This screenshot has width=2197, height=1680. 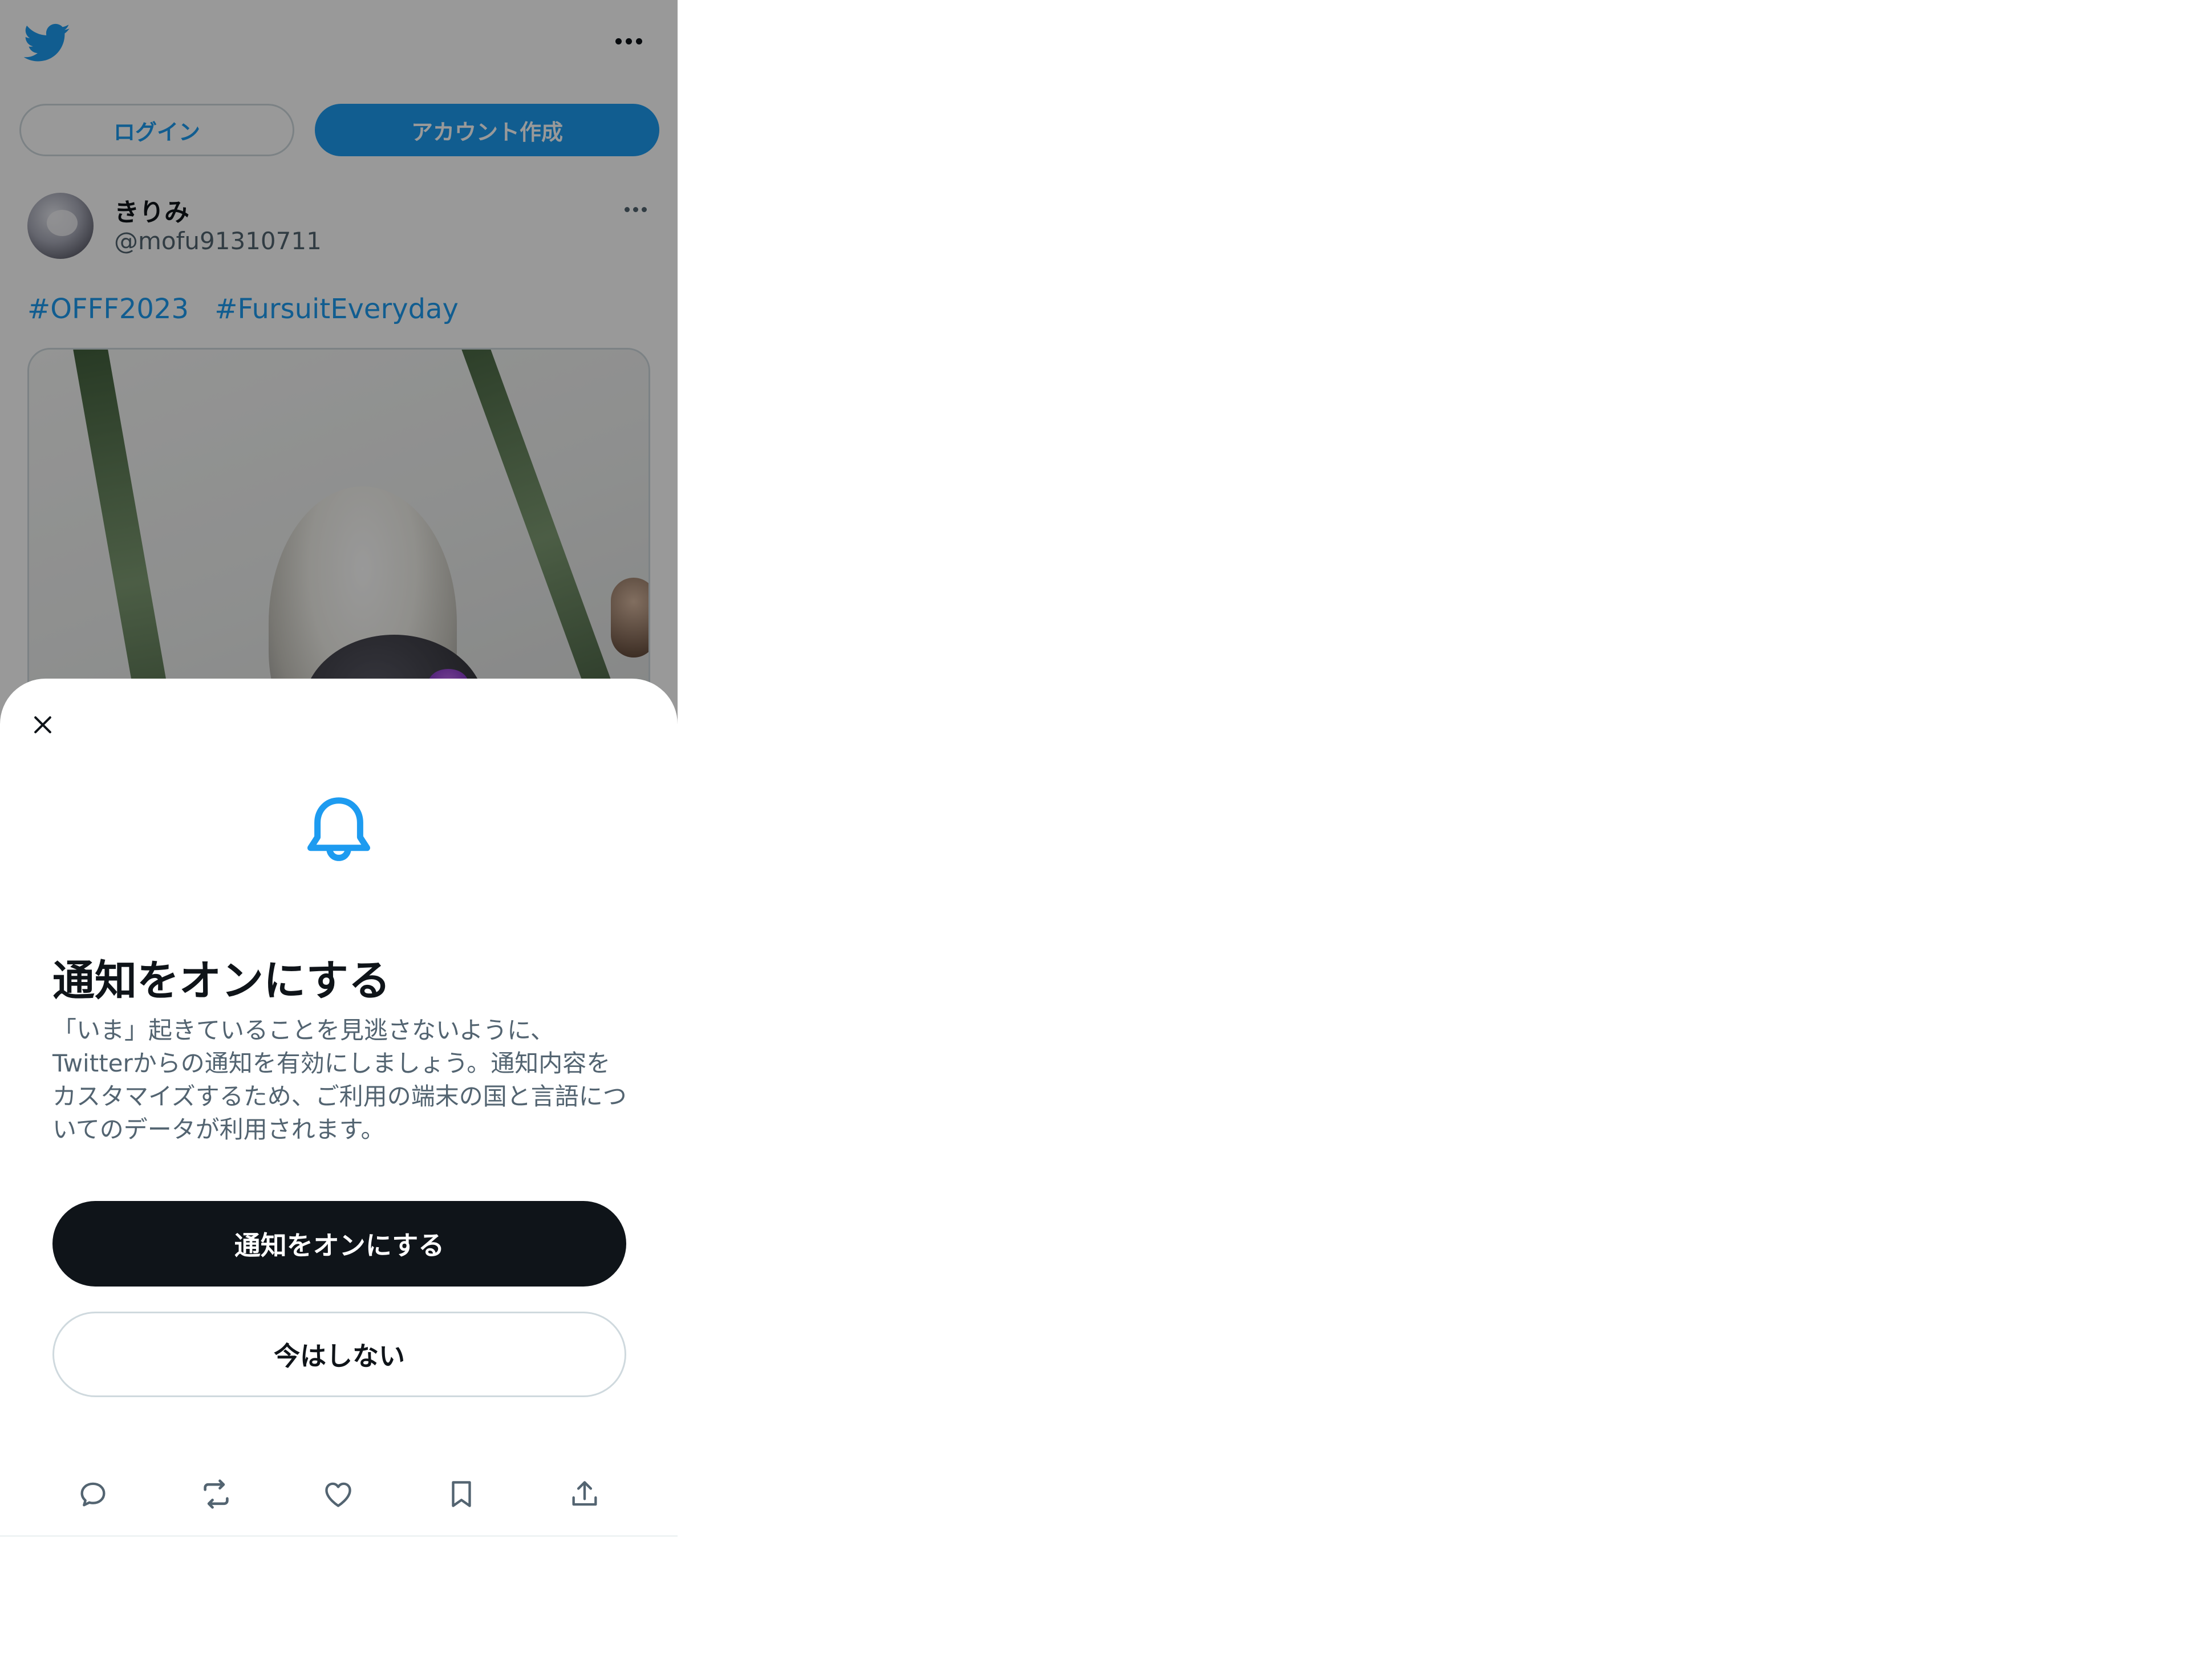 What do you see at coordinates (338, 829) in the screenshot?
I see `bell-icon` at bounding box center [338, 829].